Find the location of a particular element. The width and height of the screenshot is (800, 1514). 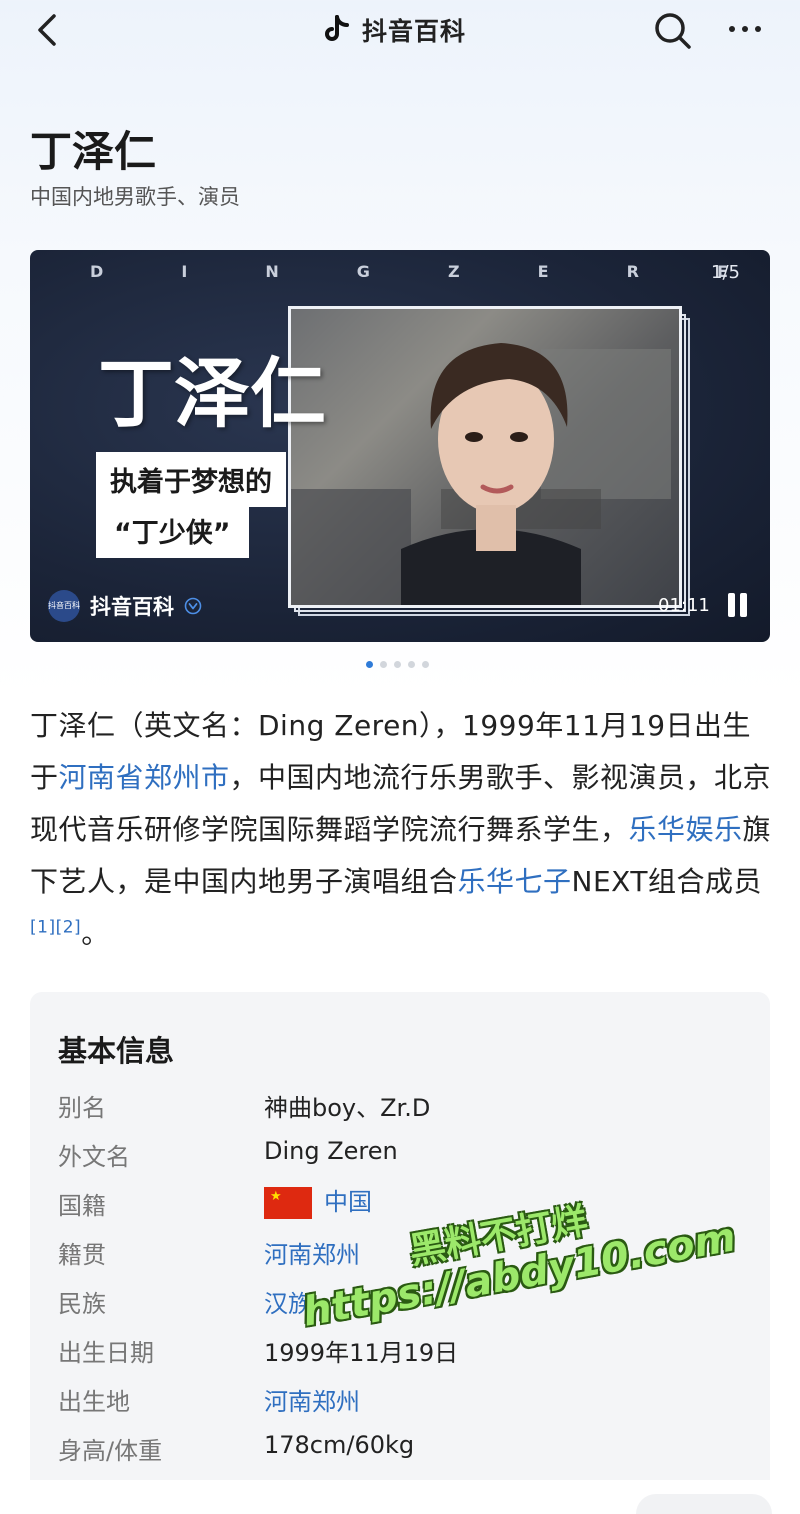

info-value-nationality: ★ 中国 is located at coordinates (318, 1200).